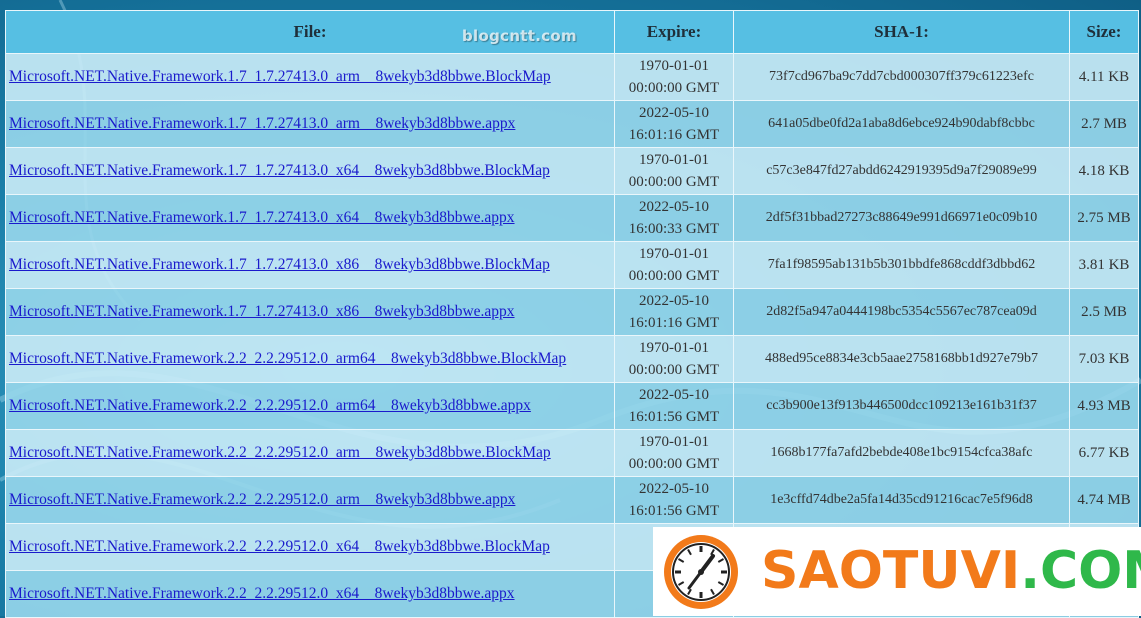 This screenshot has width=1141, height=618. I want to click on blog-watermark: blogcntt.com, so click(519, 36).